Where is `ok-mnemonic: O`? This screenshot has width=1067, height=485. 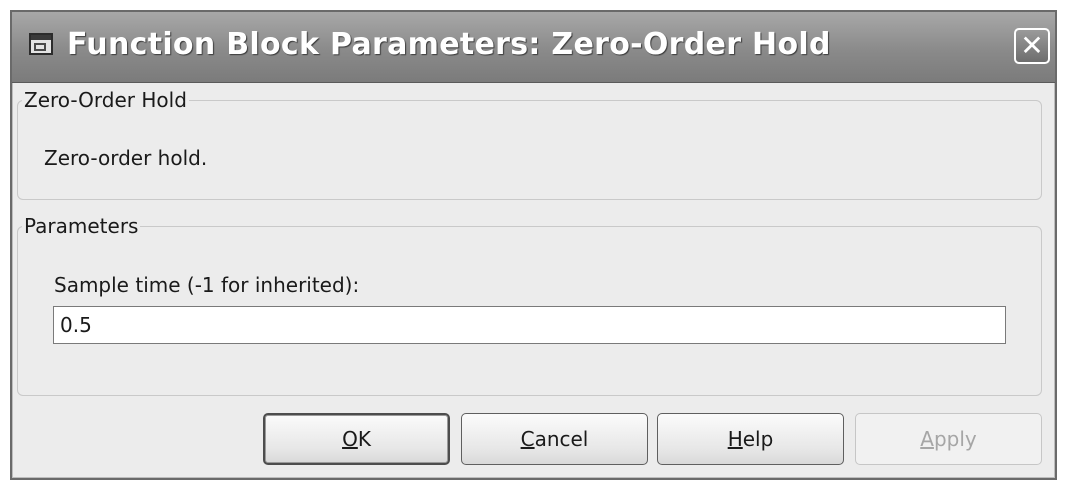
ok-mnemonic: O is located at coordinates (350, 439).